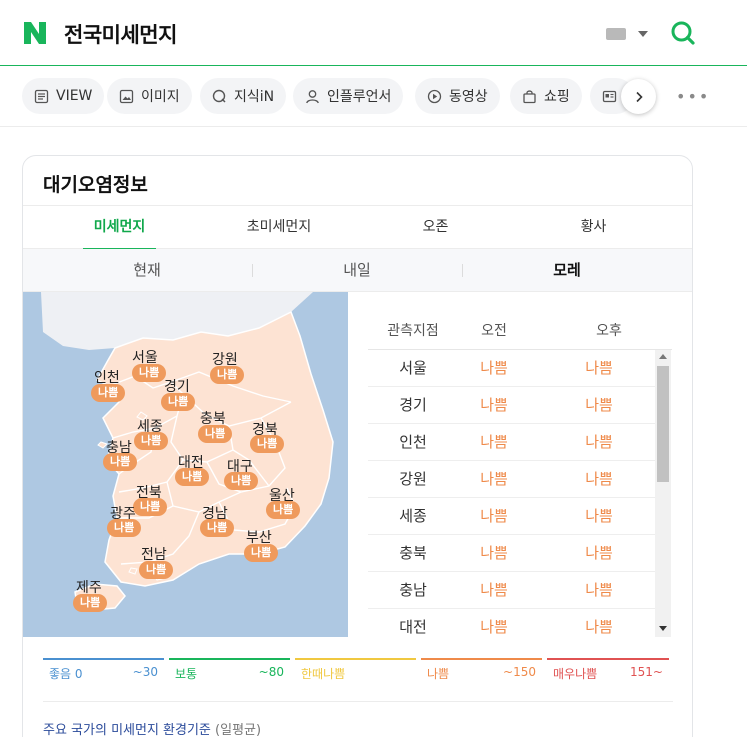 The image size is (747, 737). I want to click on tab-image: 이미지, so click(149, 96).